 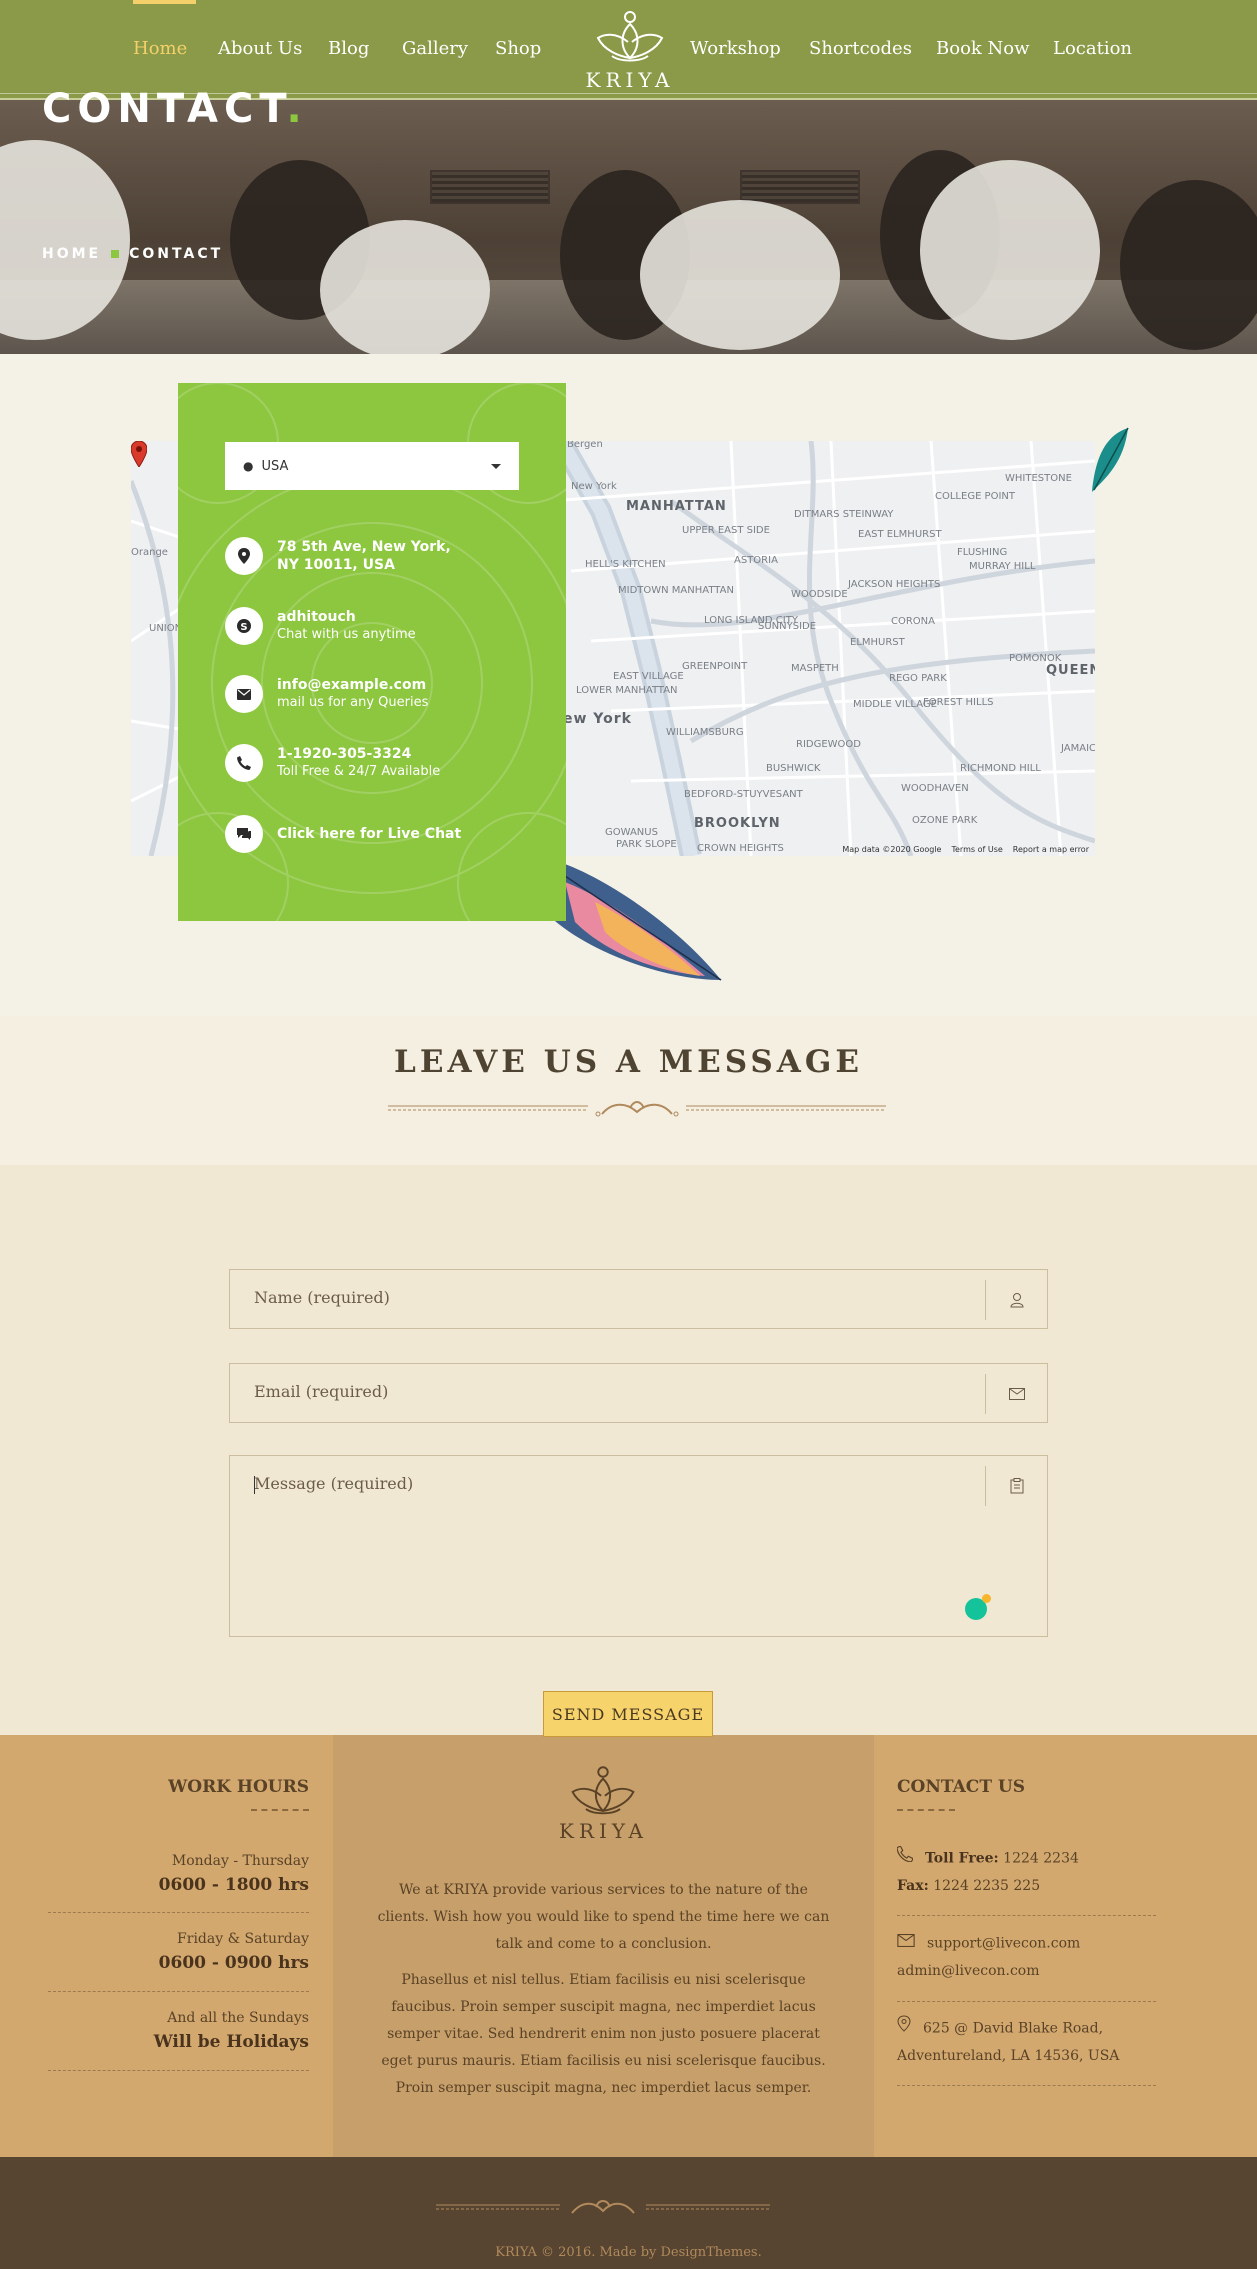 What do you see at coordinates (1002, 566) in the screenshot?
I see `map-label: MURRAY HILL` at bounding box center [1002, 566].